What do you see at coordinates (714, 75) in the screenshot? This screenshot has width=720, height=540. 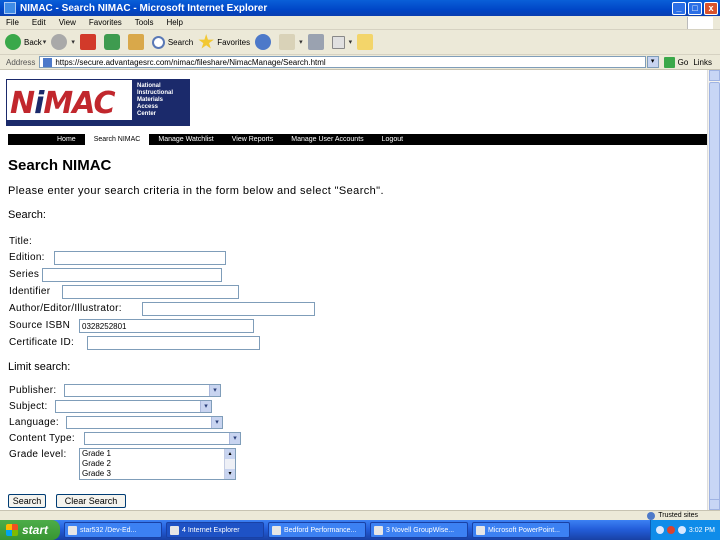 I see `scroll-up-icon` at bounding box center [714, 75].